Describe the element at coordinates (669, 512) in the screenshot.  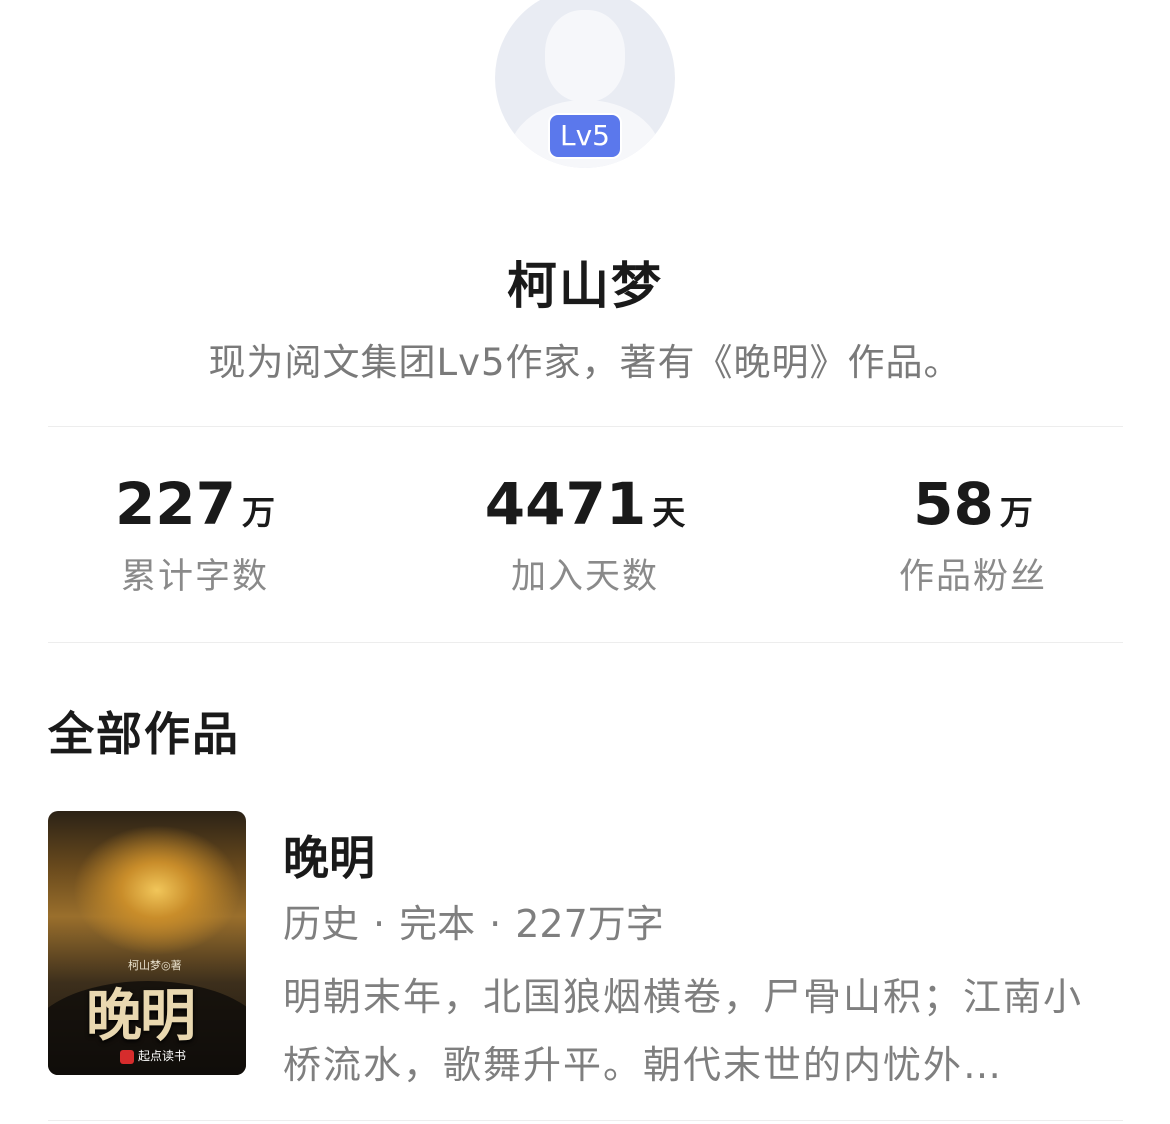
I see `stat-unit: 天` at that location.